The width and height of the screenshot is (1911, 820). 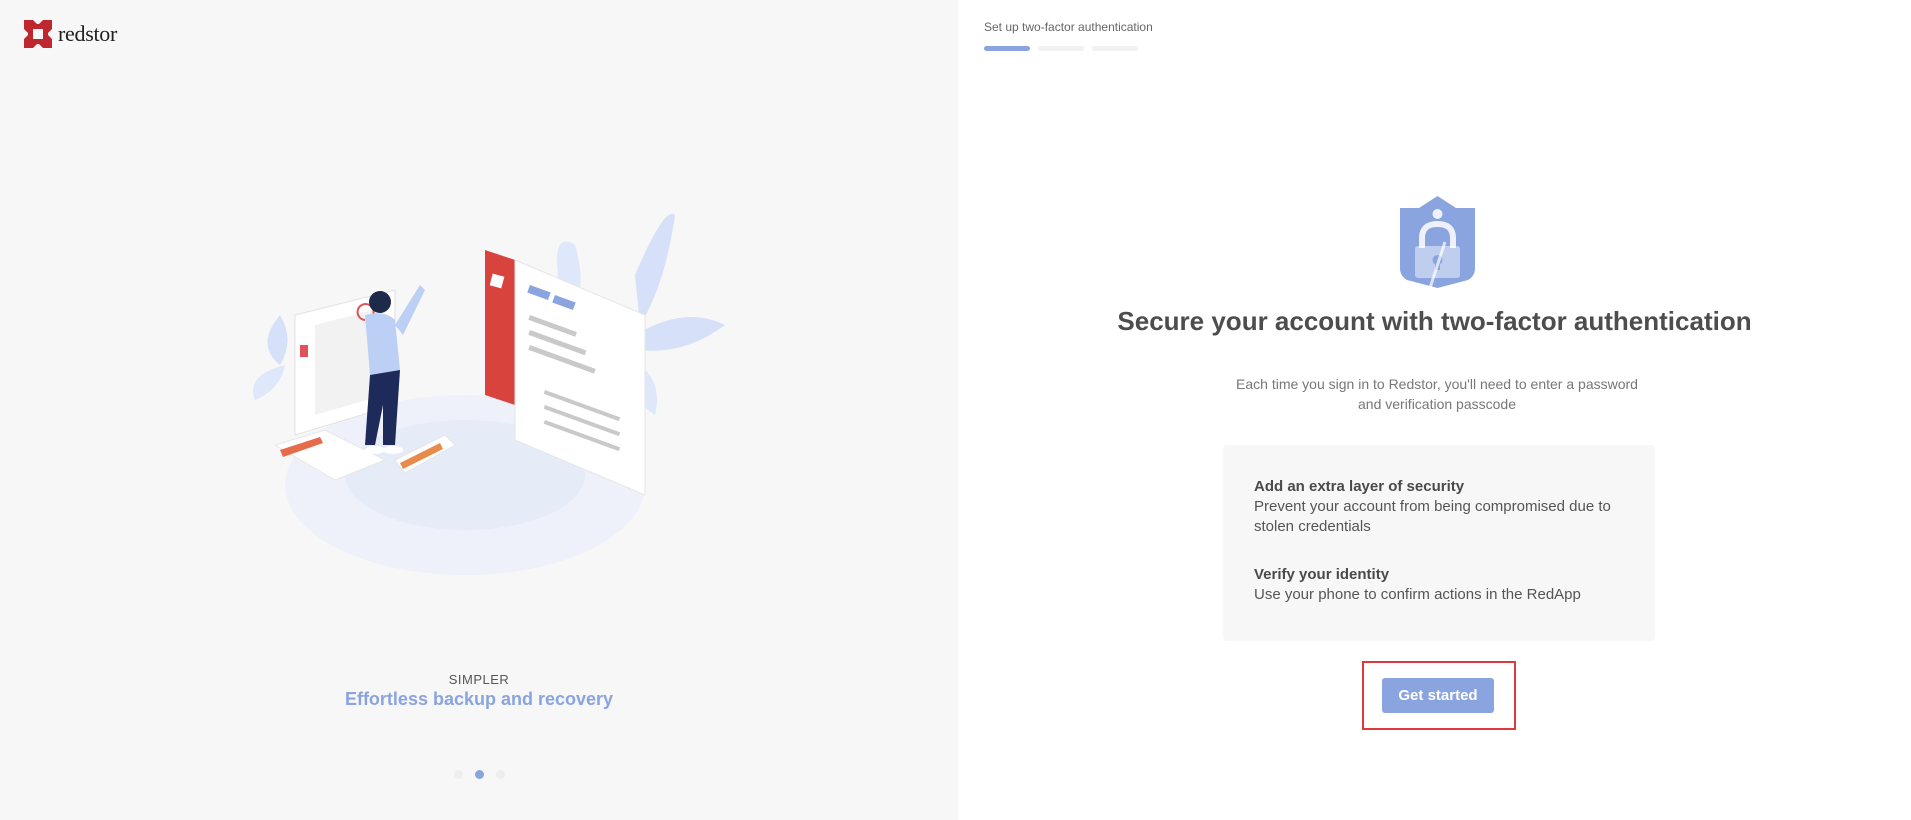 I want to click on step-progress, so click(x=1061, y=48).